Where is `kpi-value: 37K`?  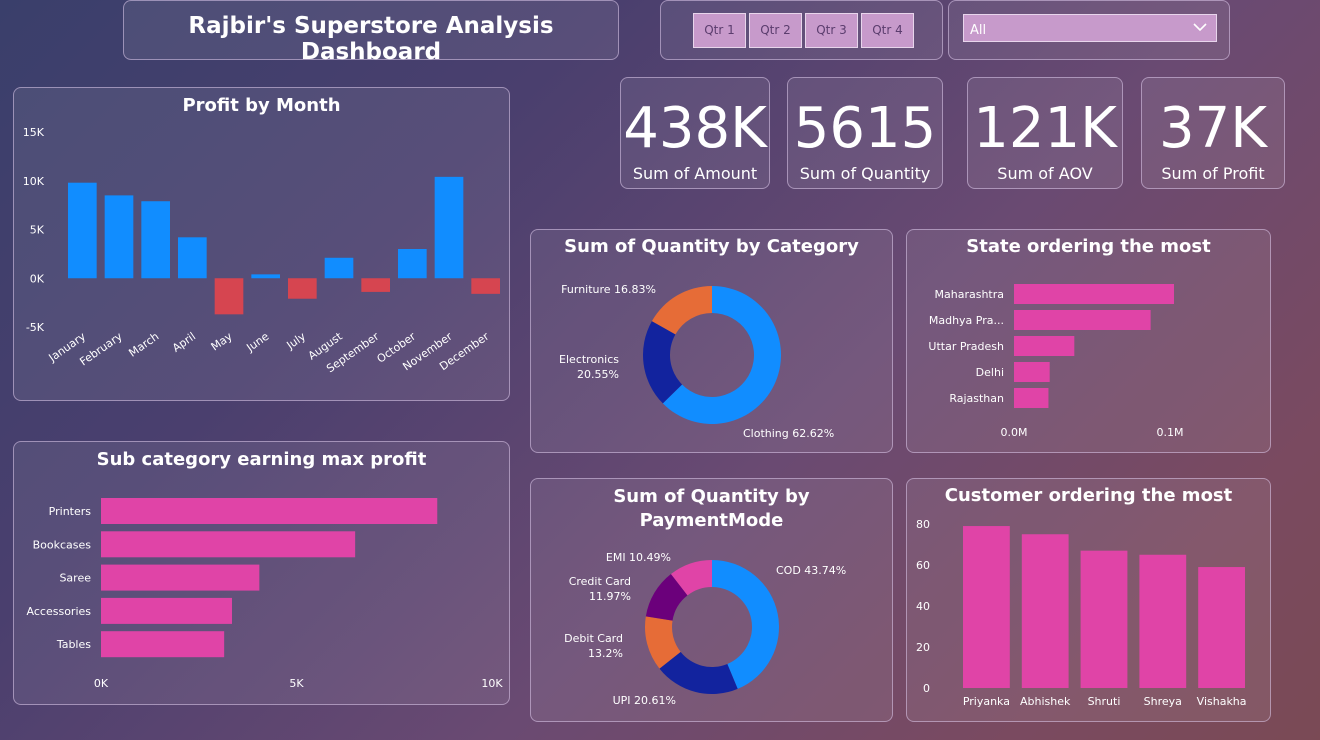
kpi-value: 37K is located at coordinates (1213, 128).